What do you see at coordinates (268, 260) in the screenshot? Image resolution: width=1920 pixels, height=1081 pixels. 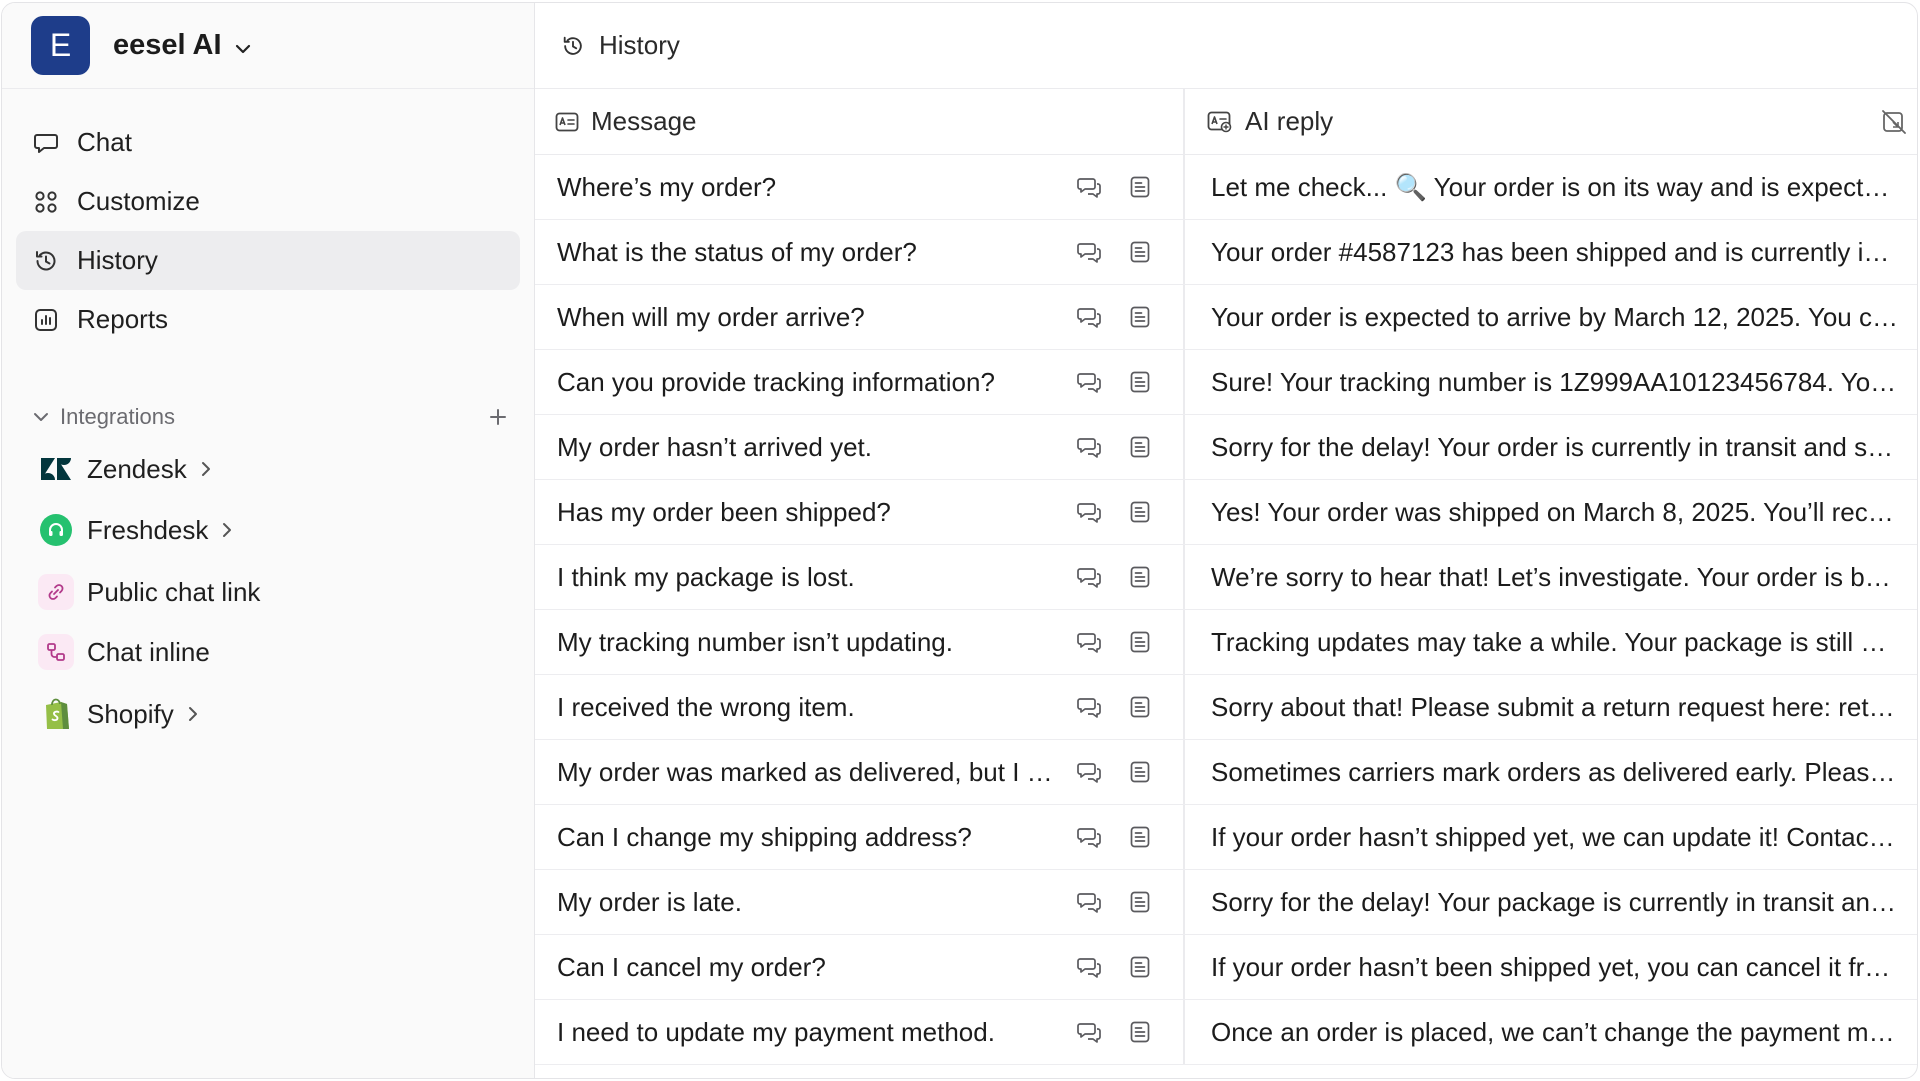 I see `nav-item-history: History` at bounding box center [268, 260].